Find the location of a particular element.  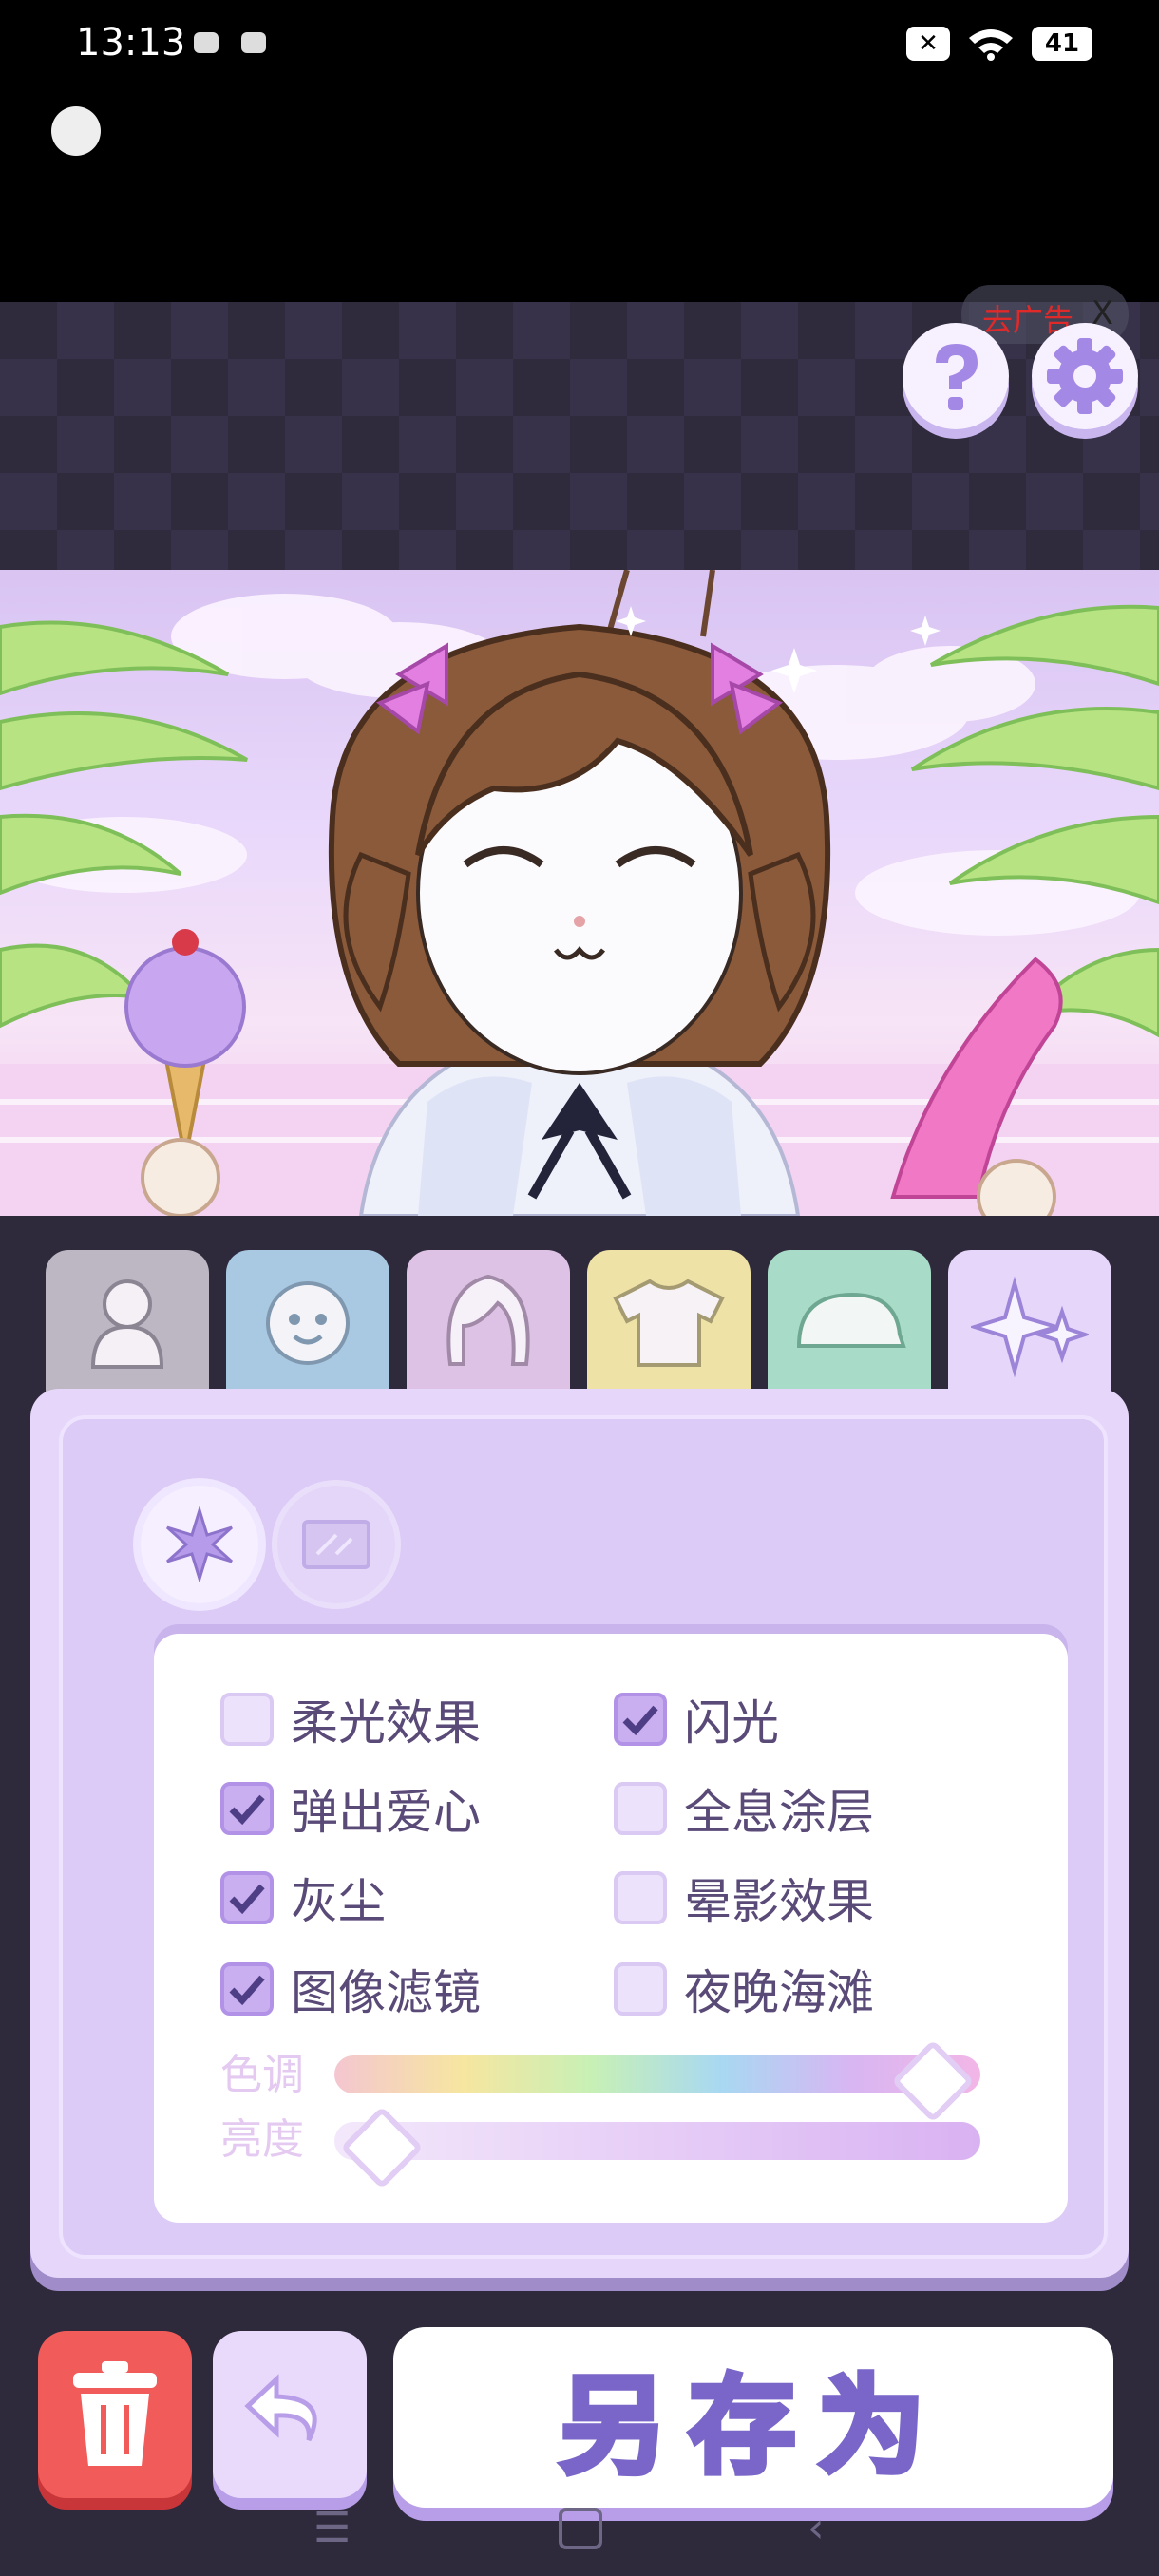

checkbox-vignette is located at coordinates (640, 1897).